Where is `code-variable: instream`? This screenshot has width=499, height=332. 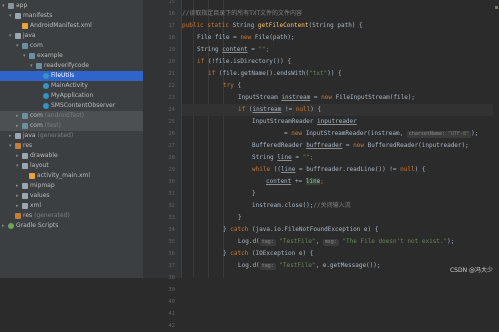
code-variable: instream is located at coordinates (296, 97).